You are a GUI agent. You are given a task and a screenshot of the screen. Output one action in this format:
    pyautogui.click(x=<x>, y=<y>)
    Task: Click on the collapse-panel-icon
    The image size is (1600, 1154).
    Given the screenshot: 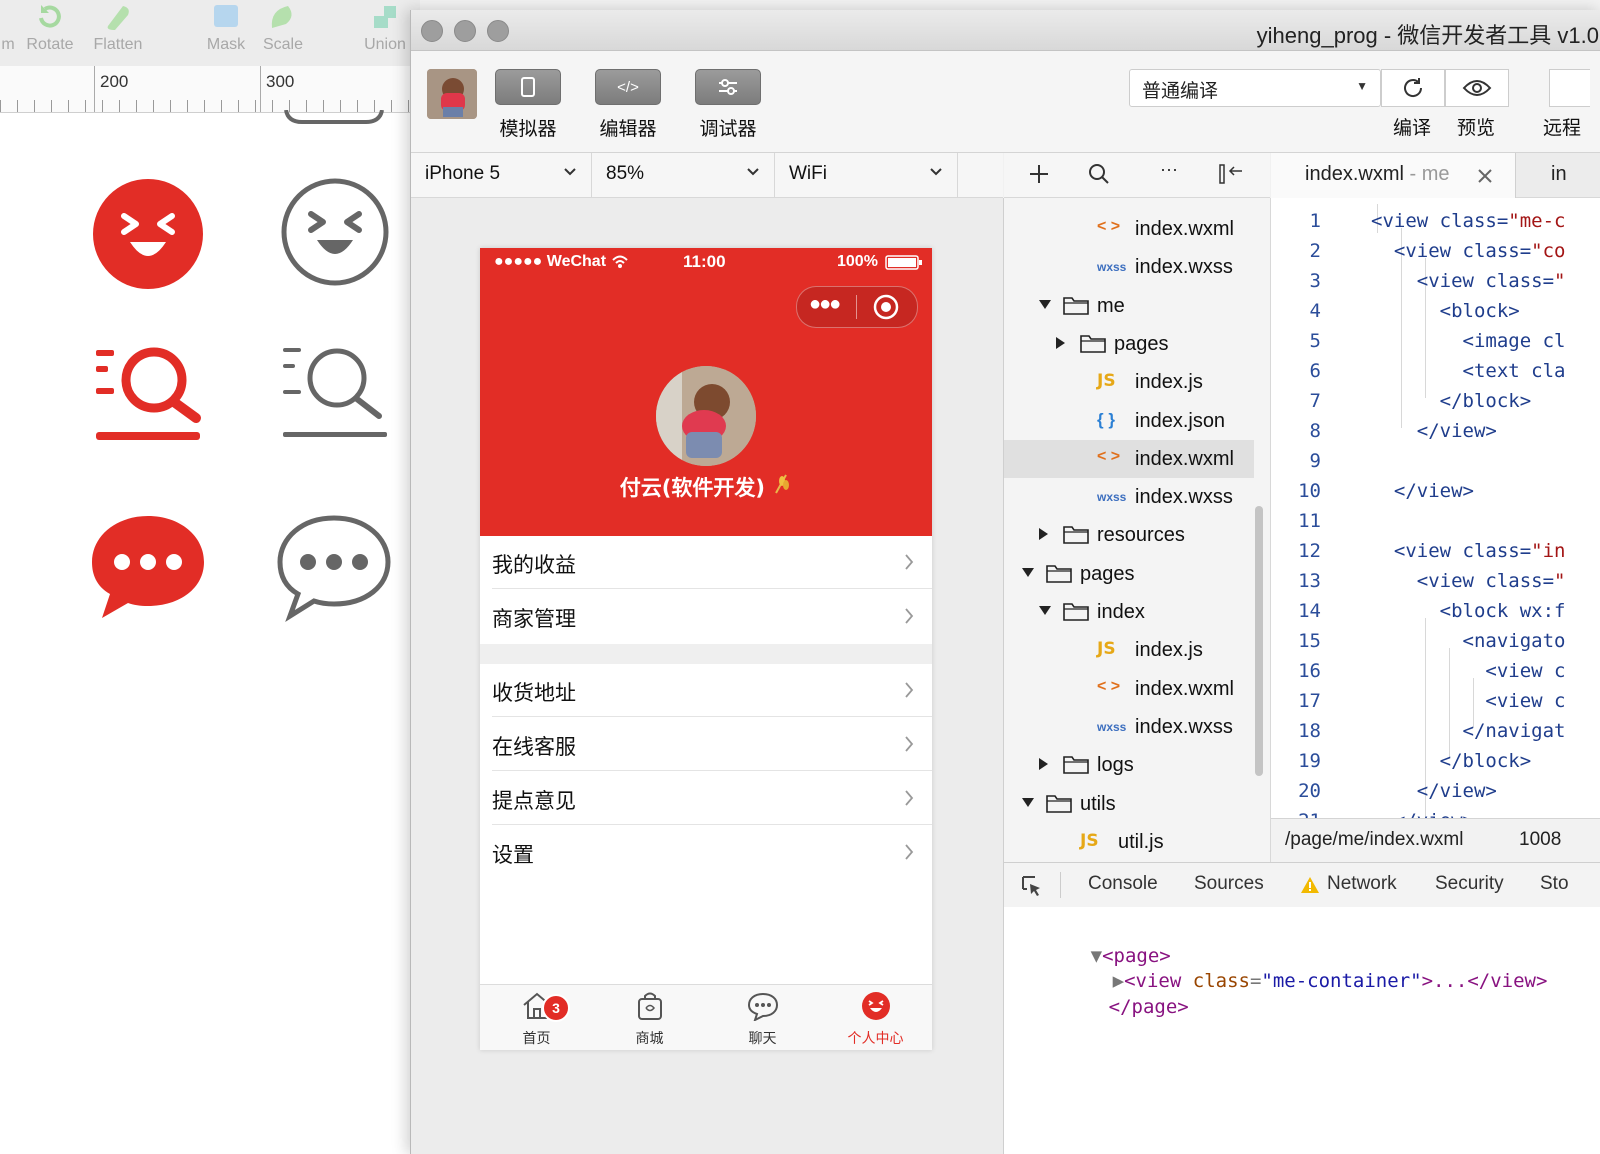 What is the action you would take?
    pyautogui.click(x=1231, y=174)
    